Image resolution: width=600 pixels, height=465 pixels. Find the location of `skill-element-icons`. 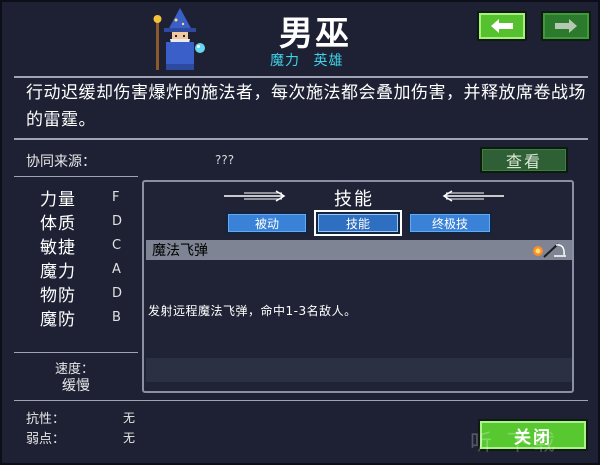

skill-element-icons is located at coordinates (549, 250).